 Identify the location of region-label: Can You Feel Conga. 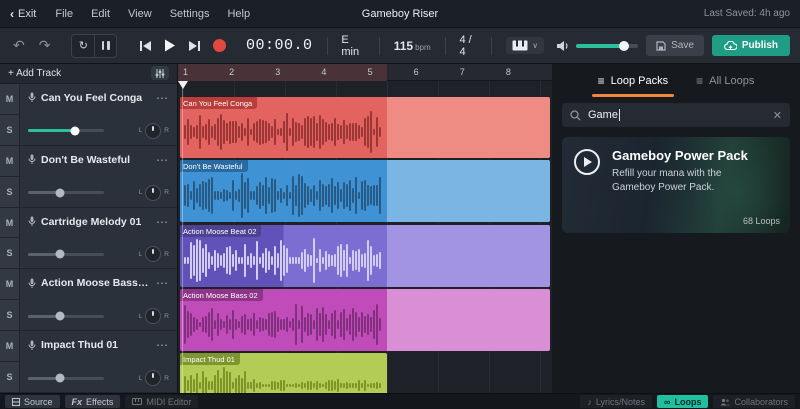
(219, 103).